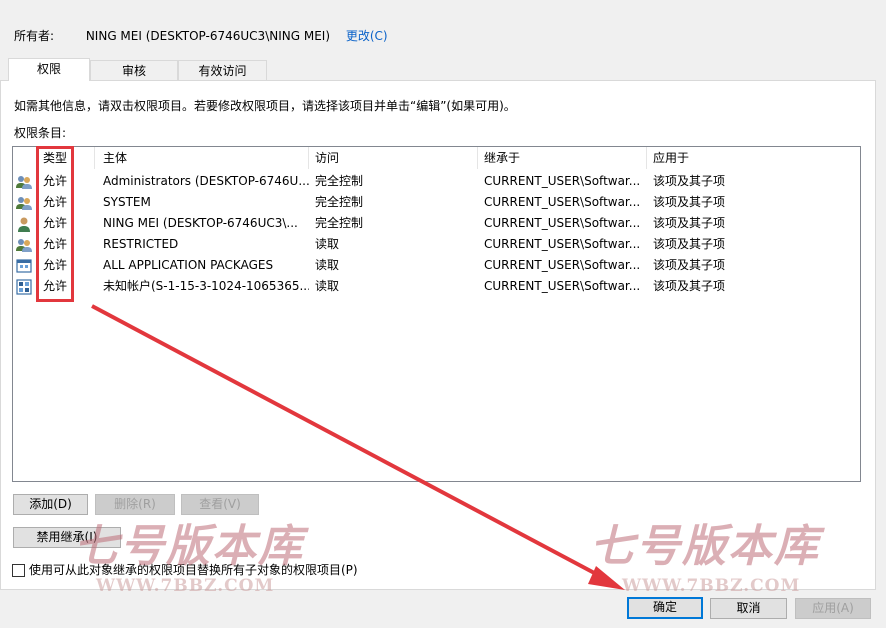  What do you see at coordinates (748, 608) in the screenshot?
I see `cancel-button: 取消` at bounding box center [748, 608].